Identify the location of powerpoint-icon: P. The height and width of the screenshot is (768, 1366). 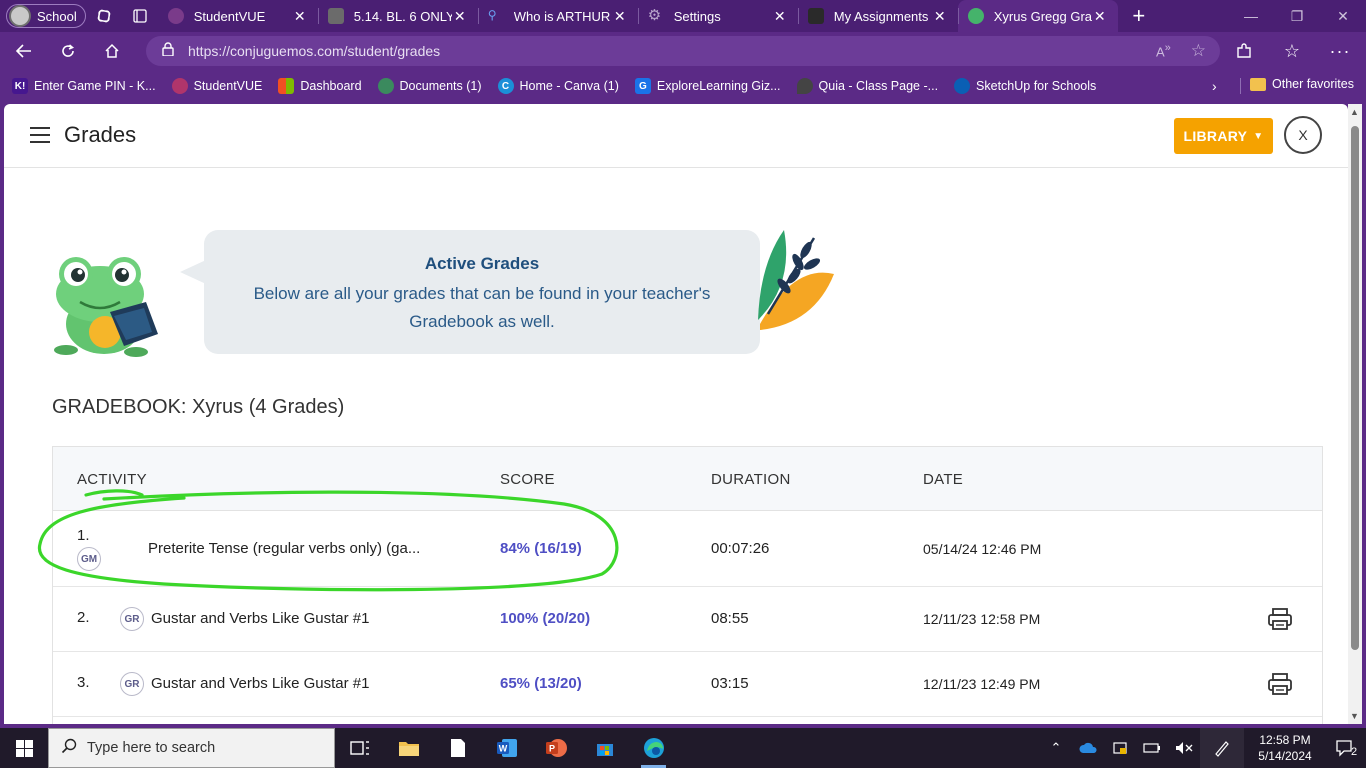
(555, 748).